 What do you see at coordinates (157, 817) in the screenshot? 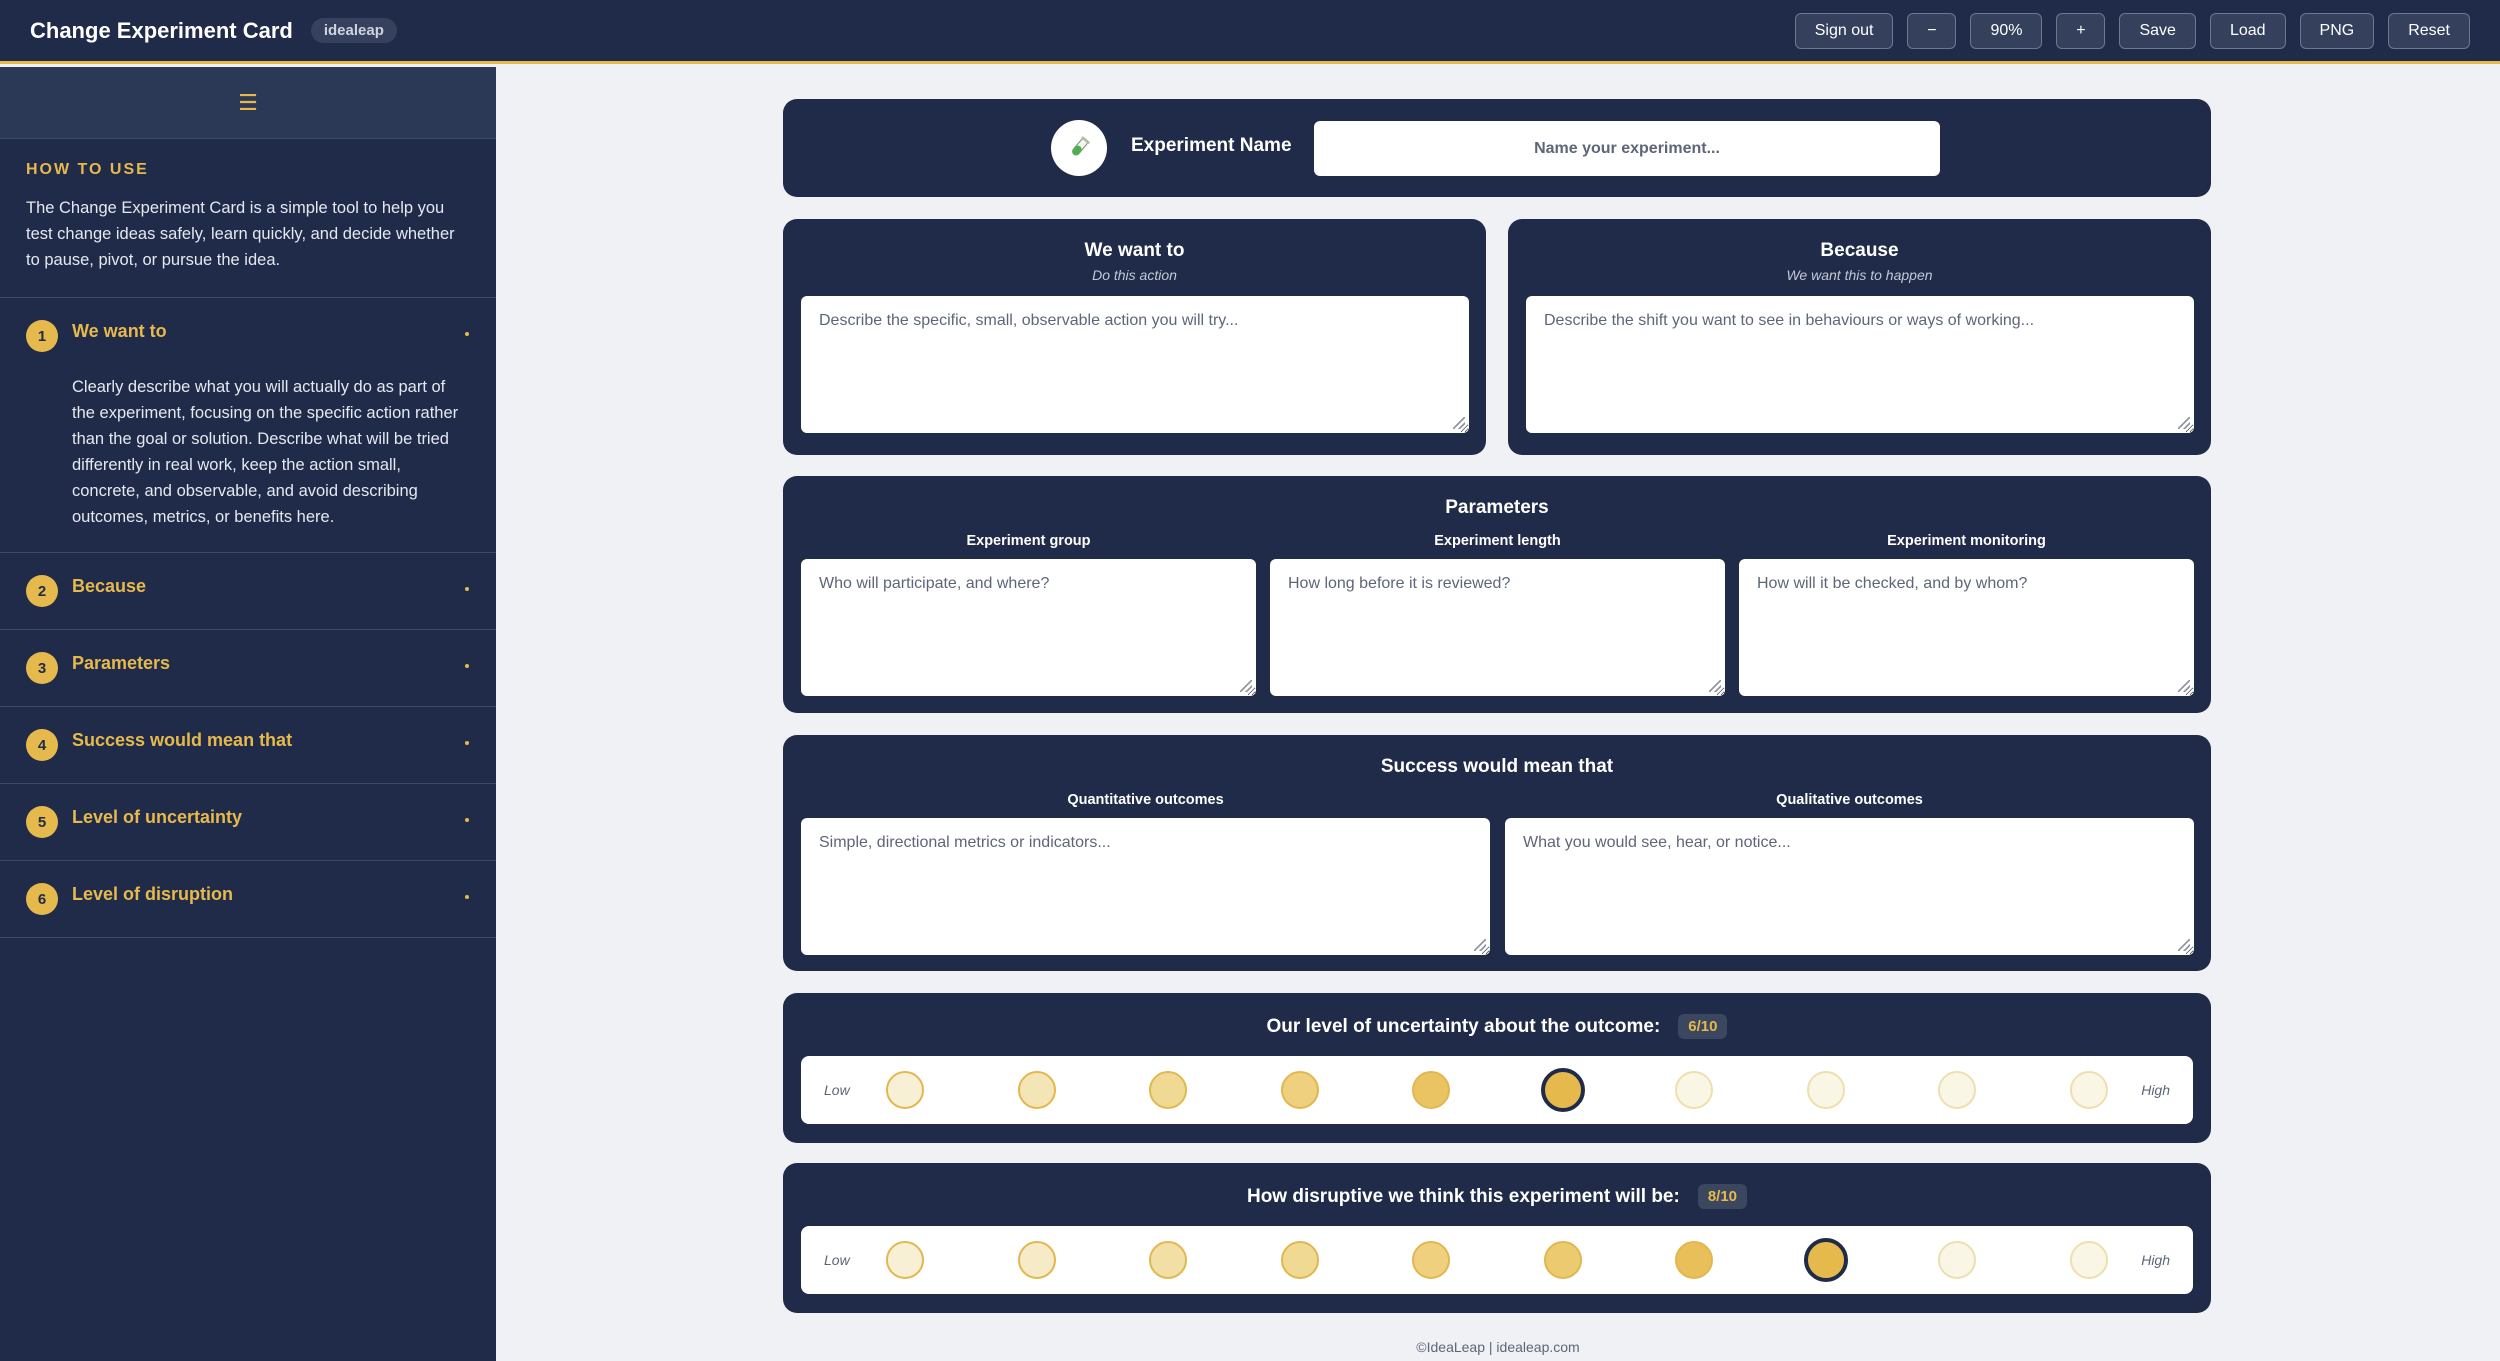
I see `sidebar-item-label: Level of uncertainty` at bounding box center [157, 817].